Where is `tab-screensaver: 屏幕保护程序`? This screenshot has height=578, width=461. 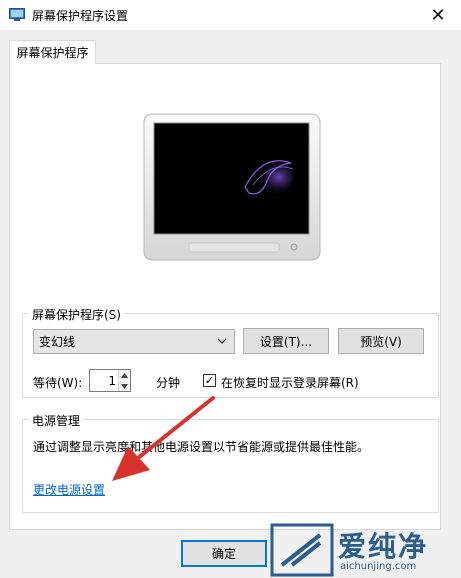 tab-screensaver: 屏幕保护程序 is located at coordinates (52, 52).